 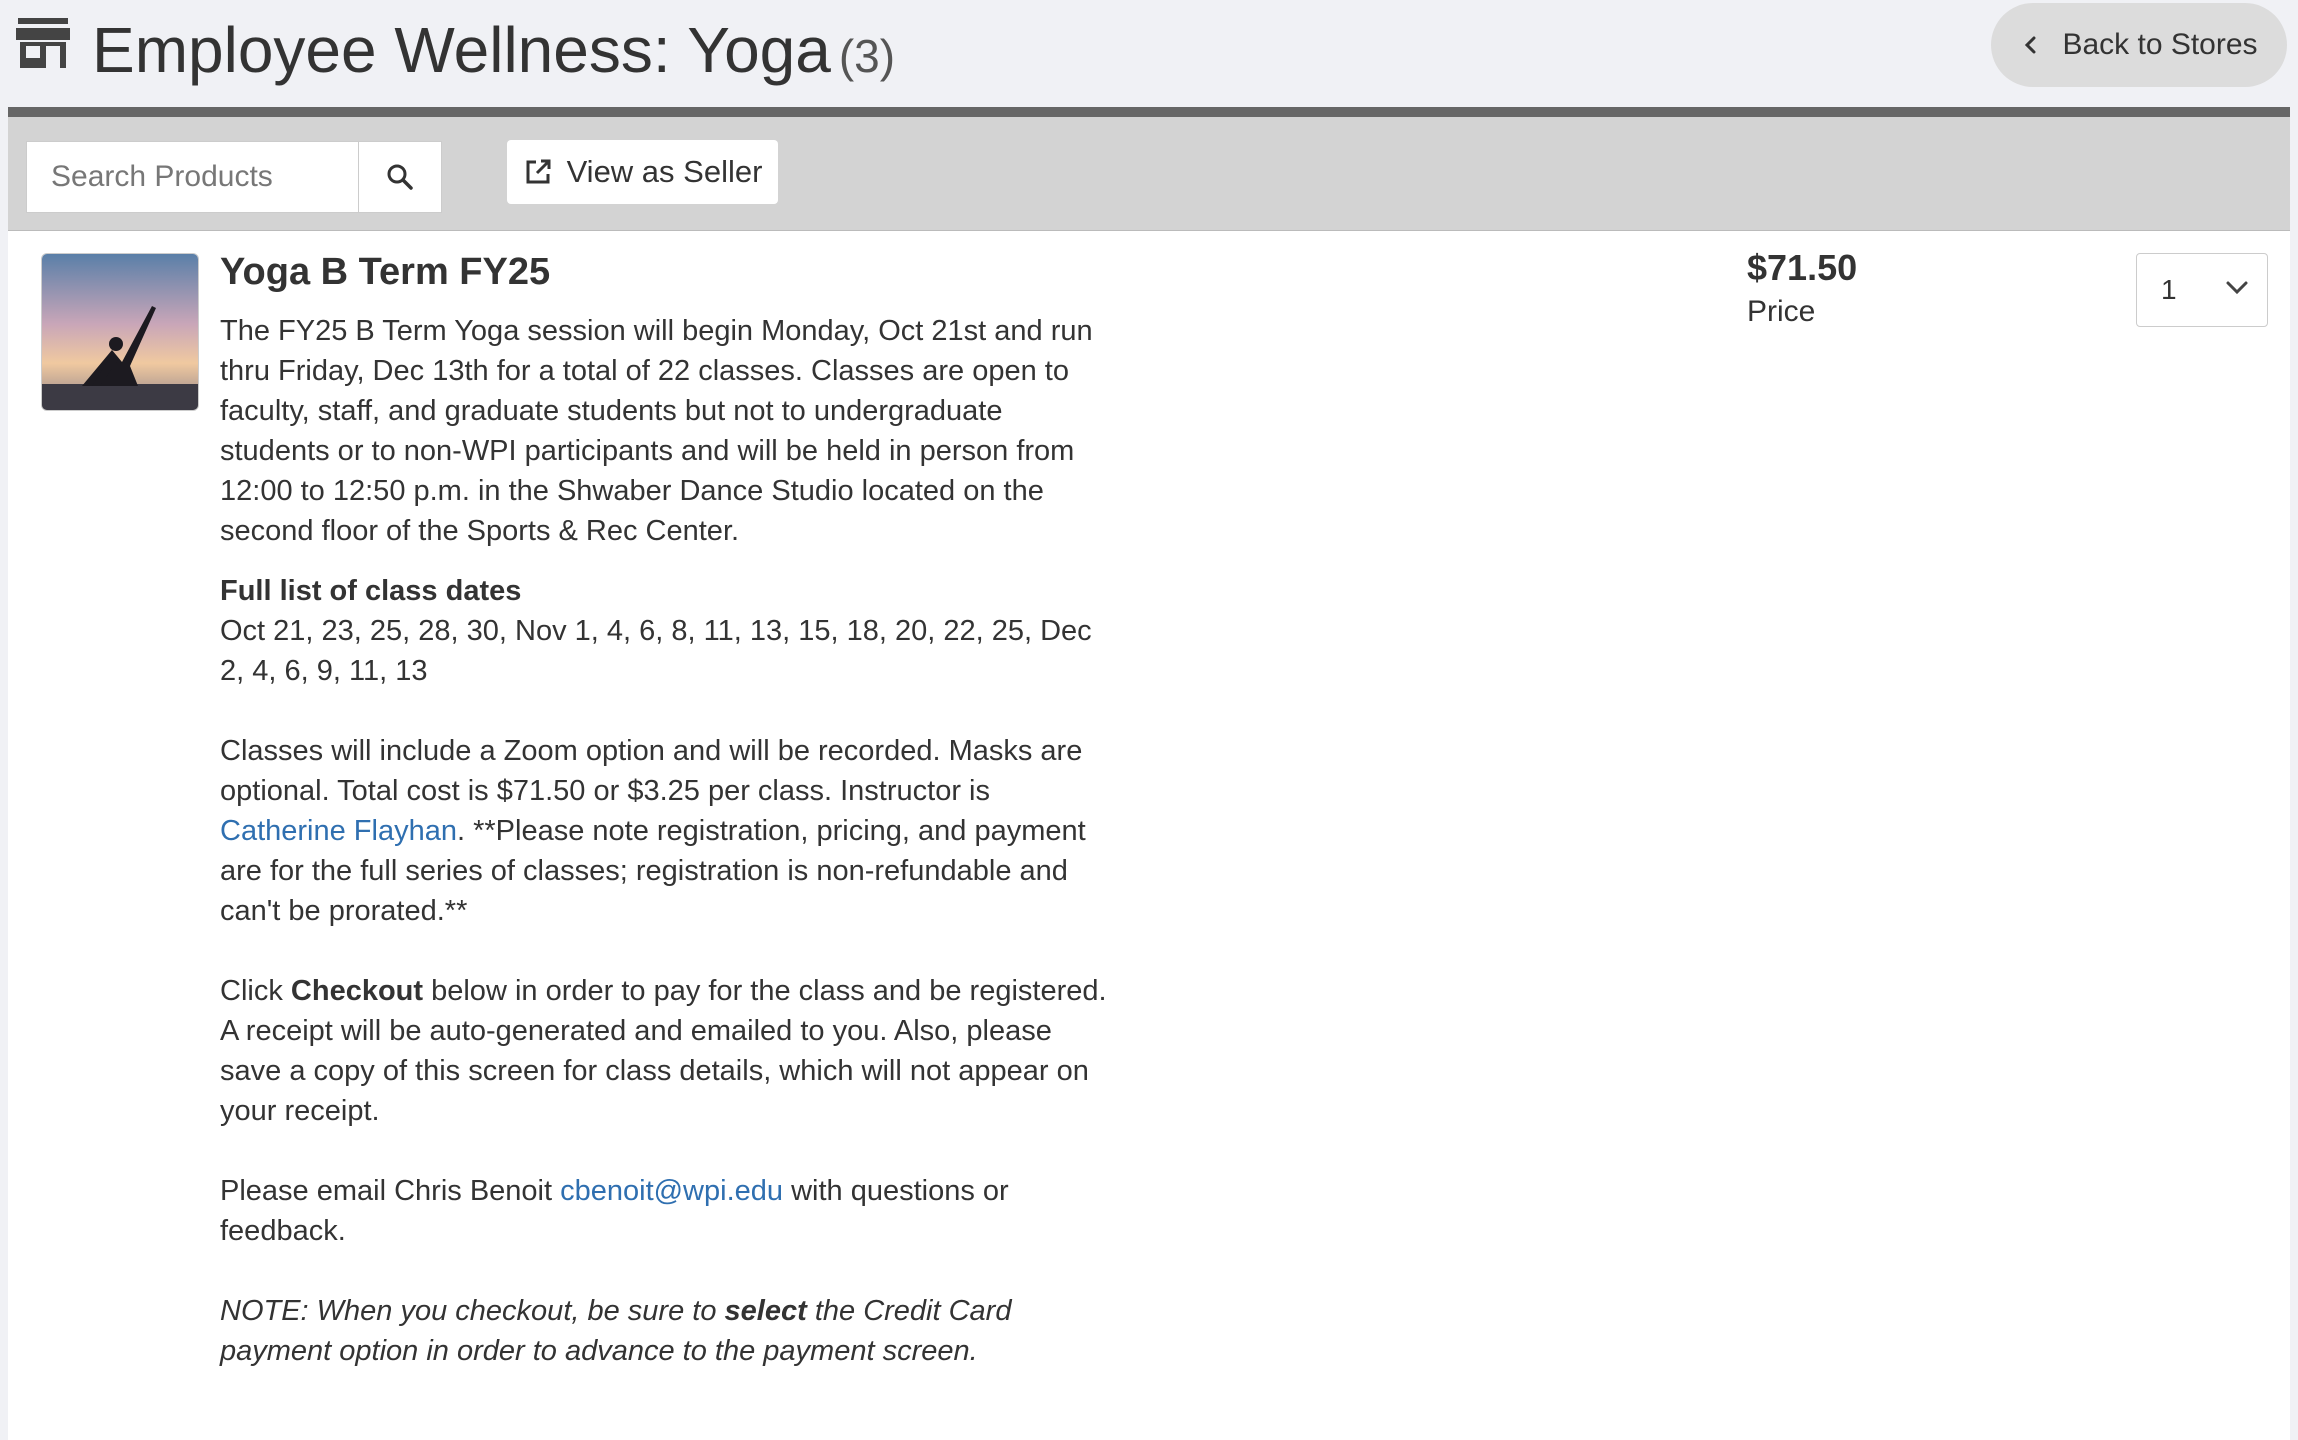 I want to click on product-count: (3), so click(x=867, y=56).